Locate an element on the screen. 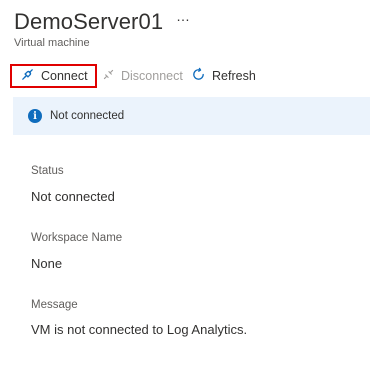  plug-icon is located at coordinates (30, 76).